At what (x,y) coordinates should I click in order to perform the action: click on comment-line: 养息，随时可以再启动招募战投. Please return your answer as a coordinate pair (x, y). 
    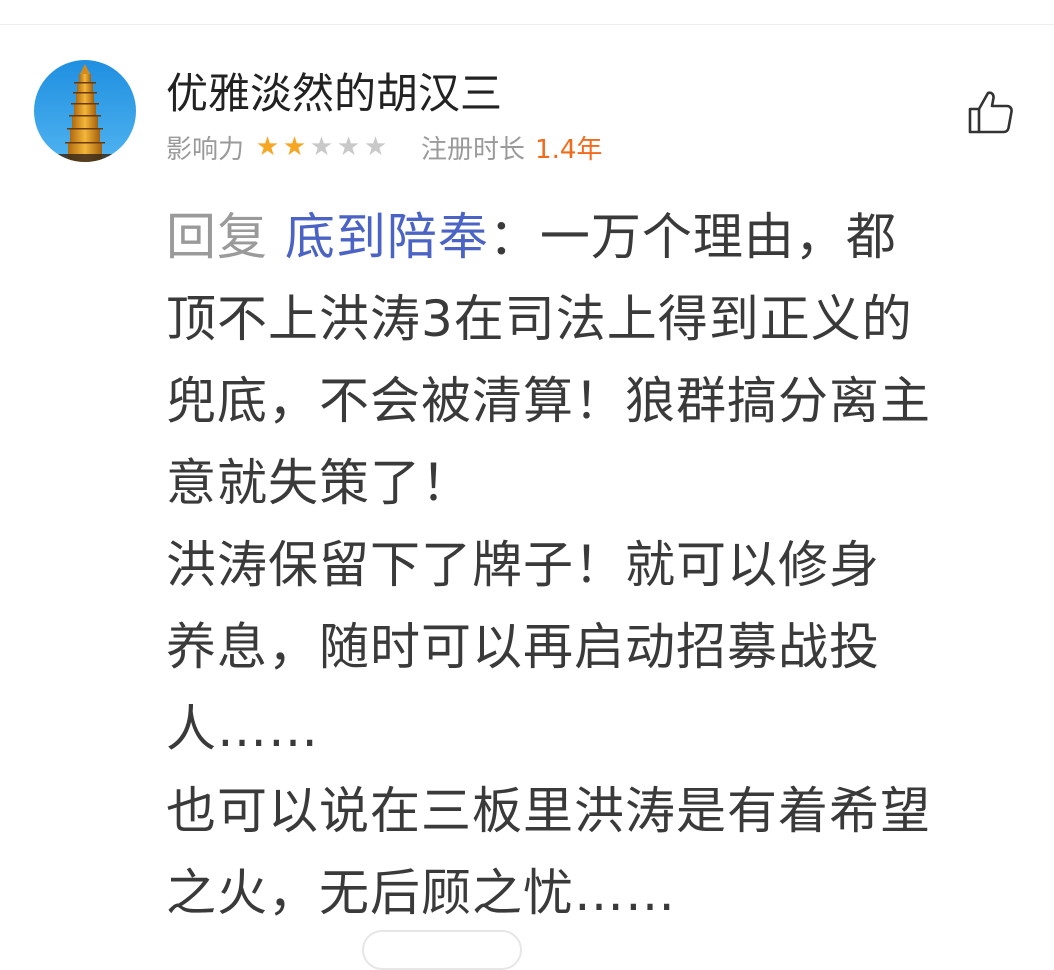
    Looking at the image, I should click on (523, 647).